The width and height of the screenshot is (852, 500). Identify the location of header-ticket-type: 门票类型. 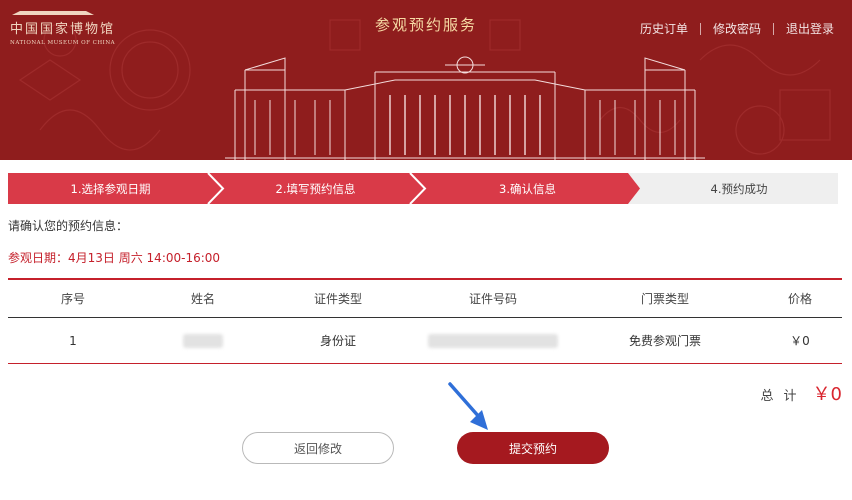
(664, 299).